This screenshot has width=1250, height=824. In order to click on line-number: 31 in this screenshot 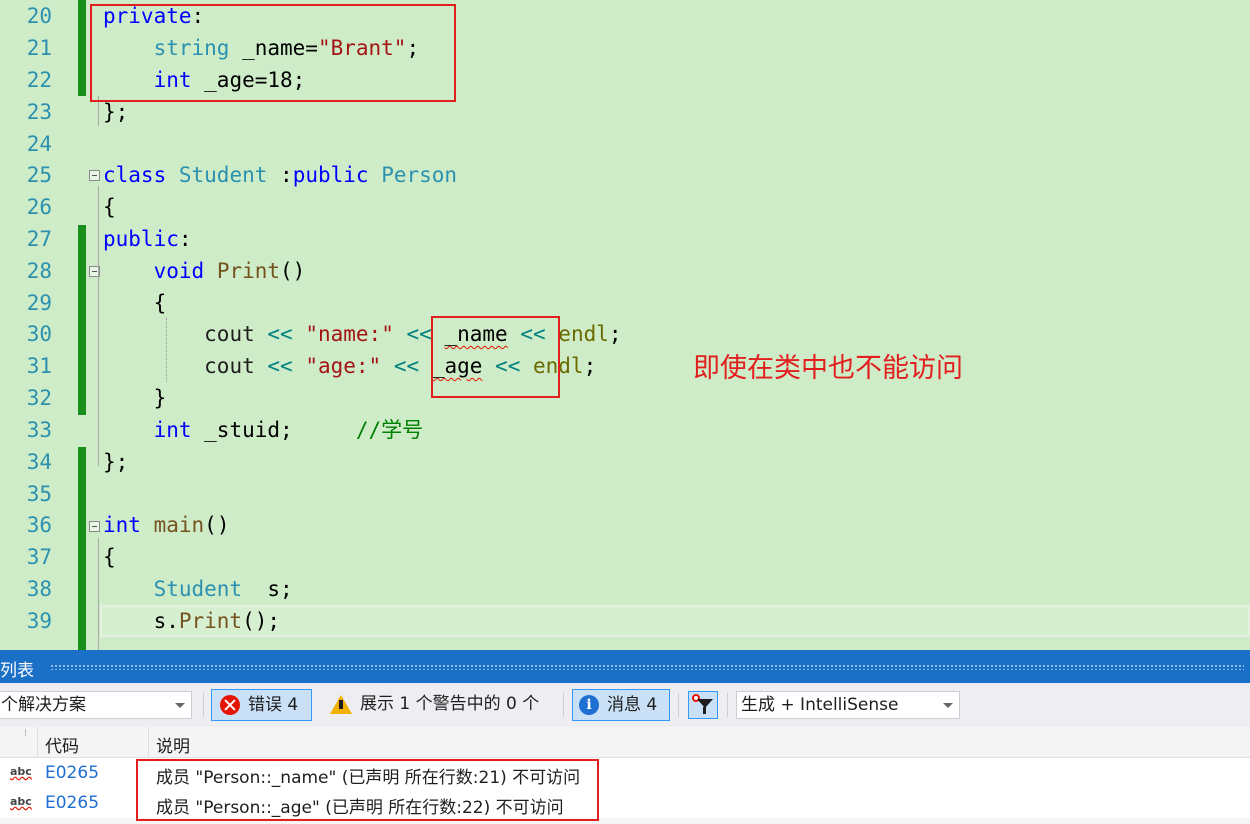, I will do `click(39, 366)`.